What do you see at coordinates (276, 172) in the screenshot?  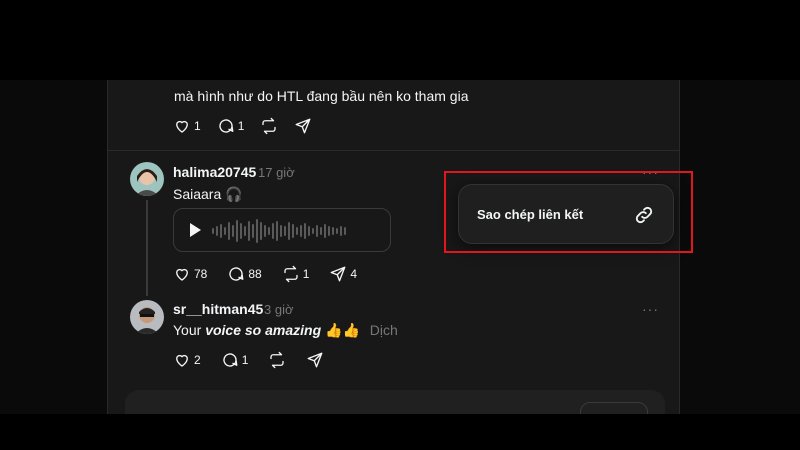 I see `timestamp: 17 giờ` at bounding box center [276, 172].